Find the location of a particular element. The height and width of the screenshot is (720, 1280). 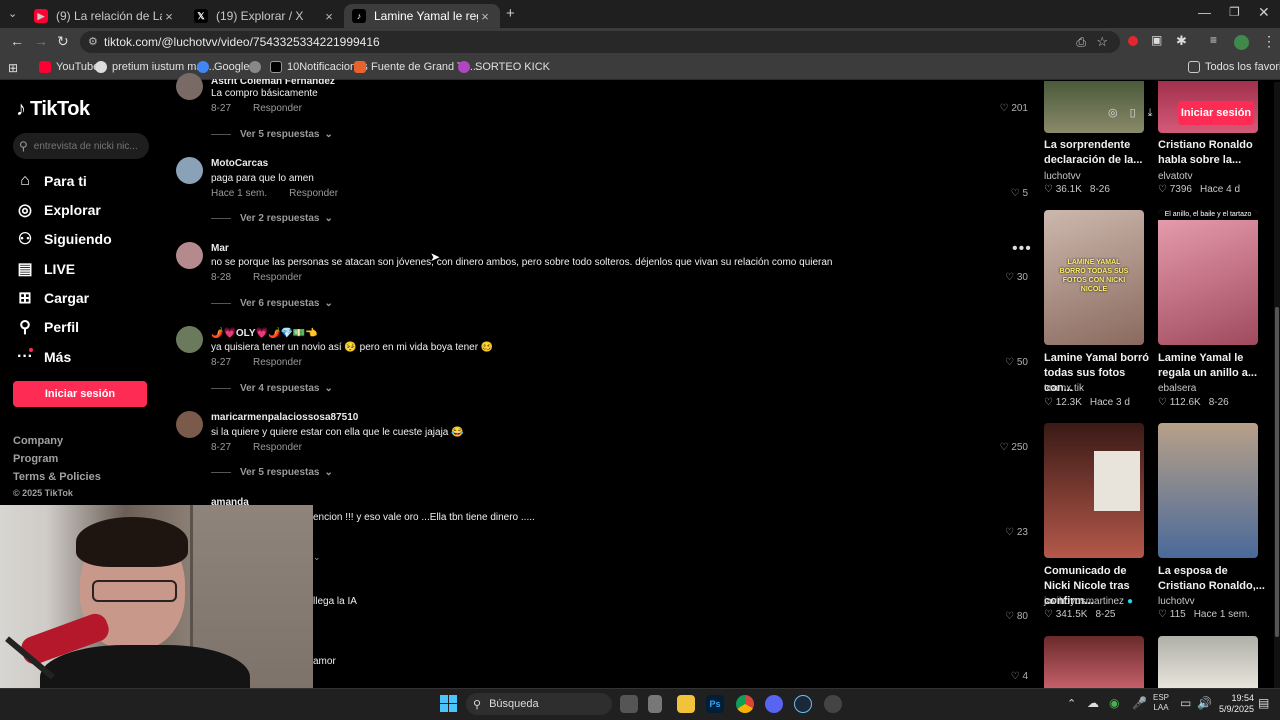

comment-author: maricarmenpalaciossosa87510 is located at coordinates (284, 417).